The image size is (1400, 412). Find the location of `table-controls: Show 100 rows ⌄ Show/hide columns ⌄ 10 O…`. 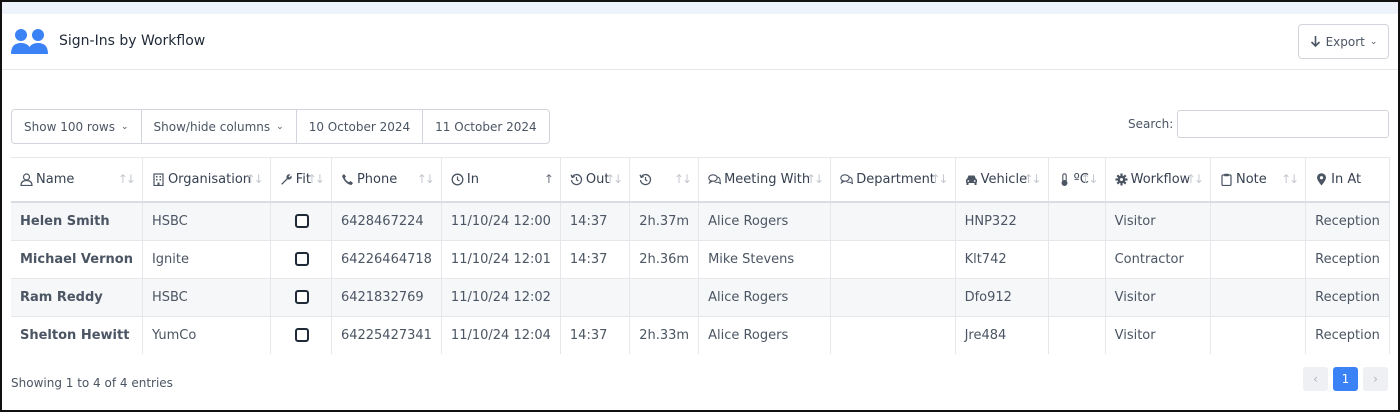

table-controls: Show 100 rows ⌄ Show/hide columns ⌄ 10 O… is located at coordinates (280, 126).